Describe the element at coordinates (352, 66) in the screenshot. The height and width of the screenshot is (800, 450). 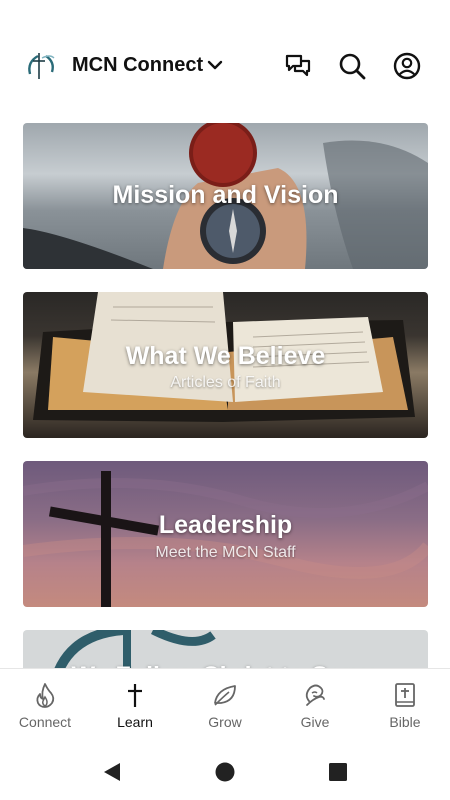
I see `search-icon` at that location.